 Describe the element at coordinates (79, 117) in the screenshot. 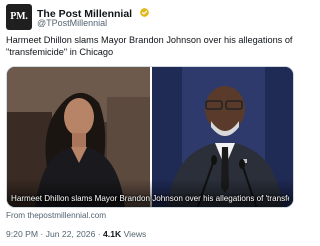

I see `woman-face` at that location.